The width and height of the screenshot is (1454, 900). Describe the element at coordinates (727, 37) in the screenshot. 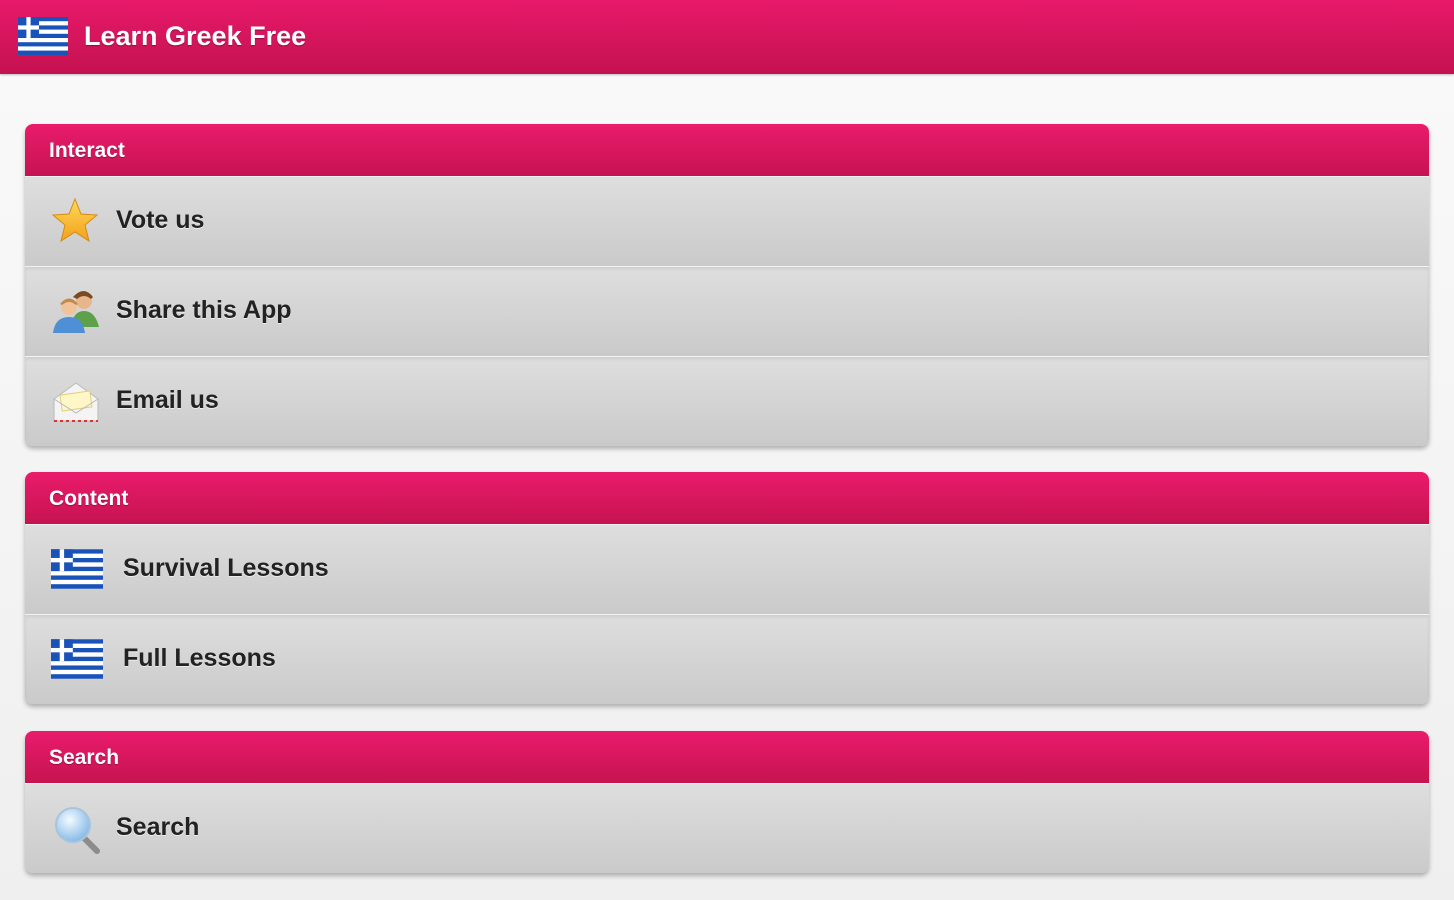

I see `app-header: Learn Greek Free` at that location.